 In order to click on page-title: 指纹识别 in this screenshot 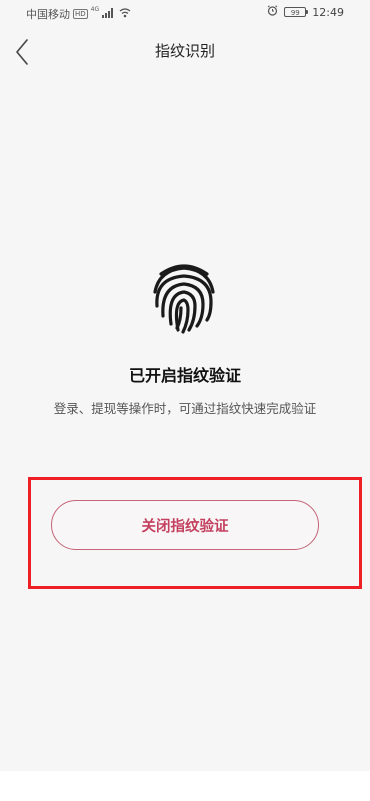, I will do `click(184, 51)`.